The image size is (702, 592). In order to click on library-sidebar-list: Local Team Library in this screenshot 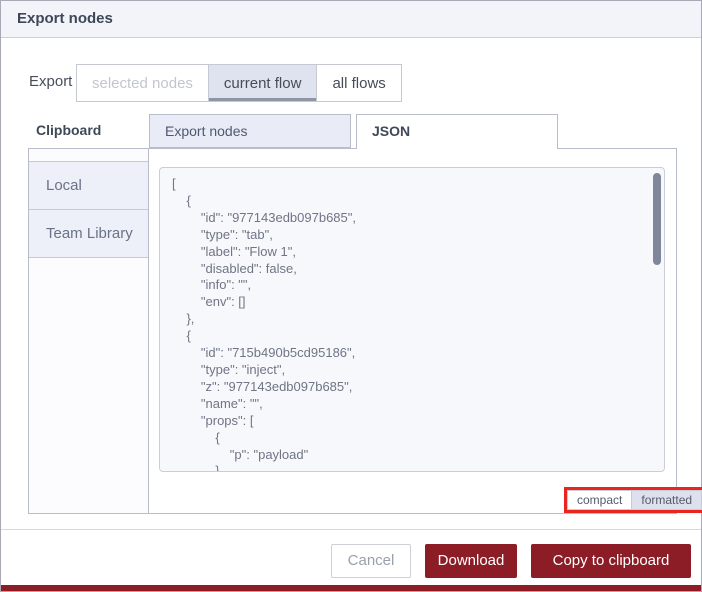, I will do `click(88, 209)`.